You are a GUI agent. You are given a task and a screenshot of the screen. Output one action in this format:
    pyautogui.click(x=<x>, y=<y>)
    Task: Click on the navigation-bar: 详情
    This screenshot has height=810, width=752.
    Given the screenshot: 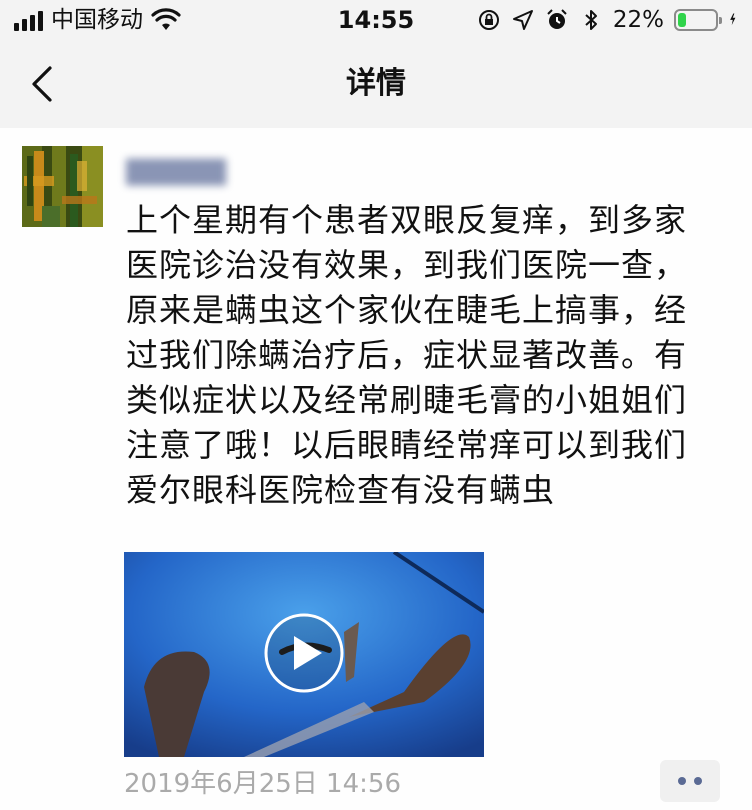 What is the action you would take?
    pyautogui.click(x=376, y=84)
    